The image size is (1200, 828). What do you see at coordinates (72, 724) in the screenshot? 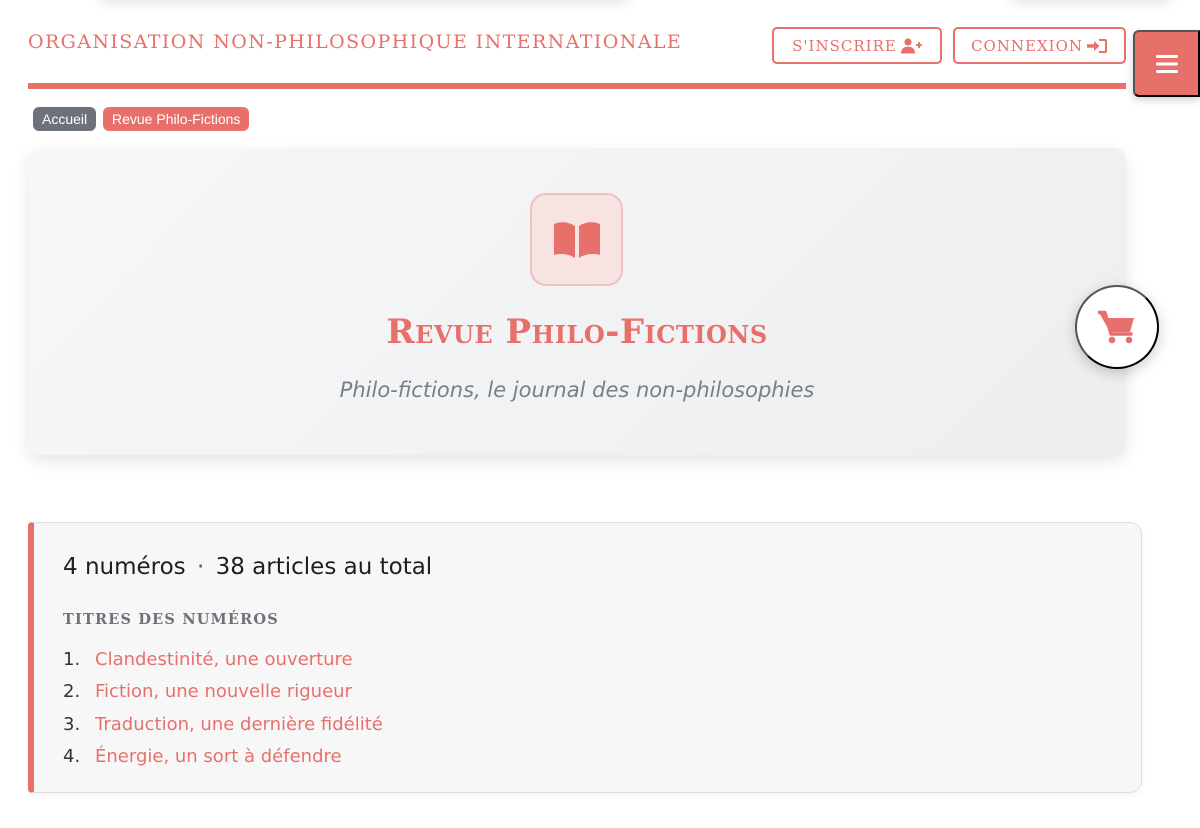
I see `issue-number: 3.` at bounding box center [72, 724].